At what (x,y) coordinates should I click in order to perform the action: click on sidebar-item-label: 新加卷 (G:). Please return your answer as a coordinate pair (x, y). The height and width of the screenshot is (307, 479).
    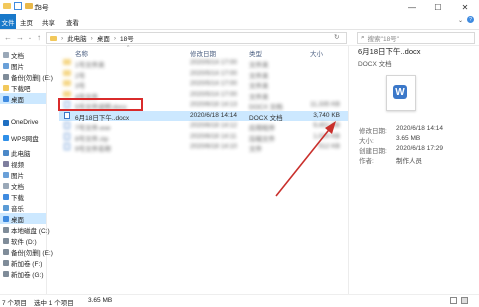
    Looking at the image, I should click on (27, 275).